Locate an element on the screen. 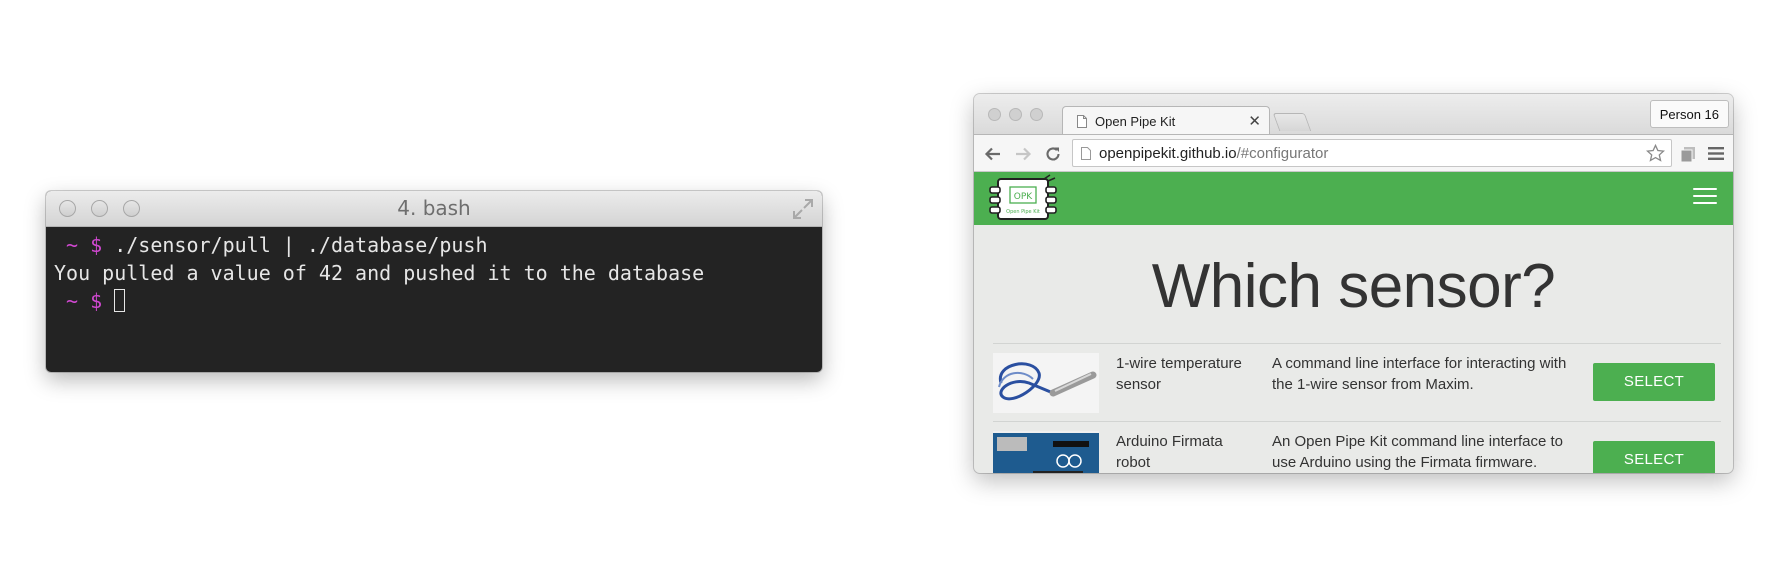 The image size is (1784, 572). close-window-button is located at coordinates (994, 114).